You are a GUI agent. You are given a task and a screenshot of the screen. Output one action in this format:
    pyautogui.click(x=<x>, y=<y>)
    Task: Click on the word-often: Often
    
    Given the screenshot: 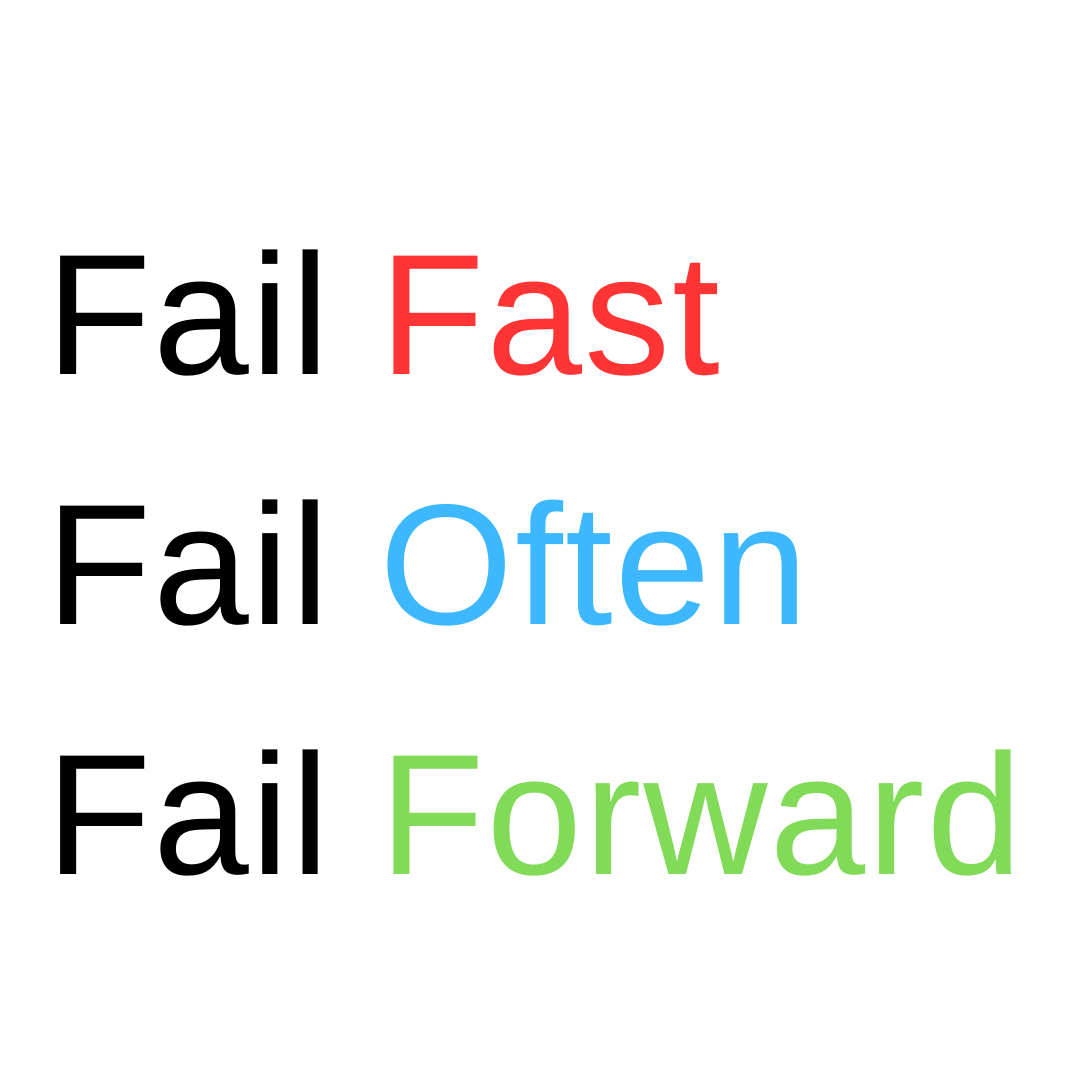 What is the action you would take?
    pyautogui.click(x=594, y=565)
    